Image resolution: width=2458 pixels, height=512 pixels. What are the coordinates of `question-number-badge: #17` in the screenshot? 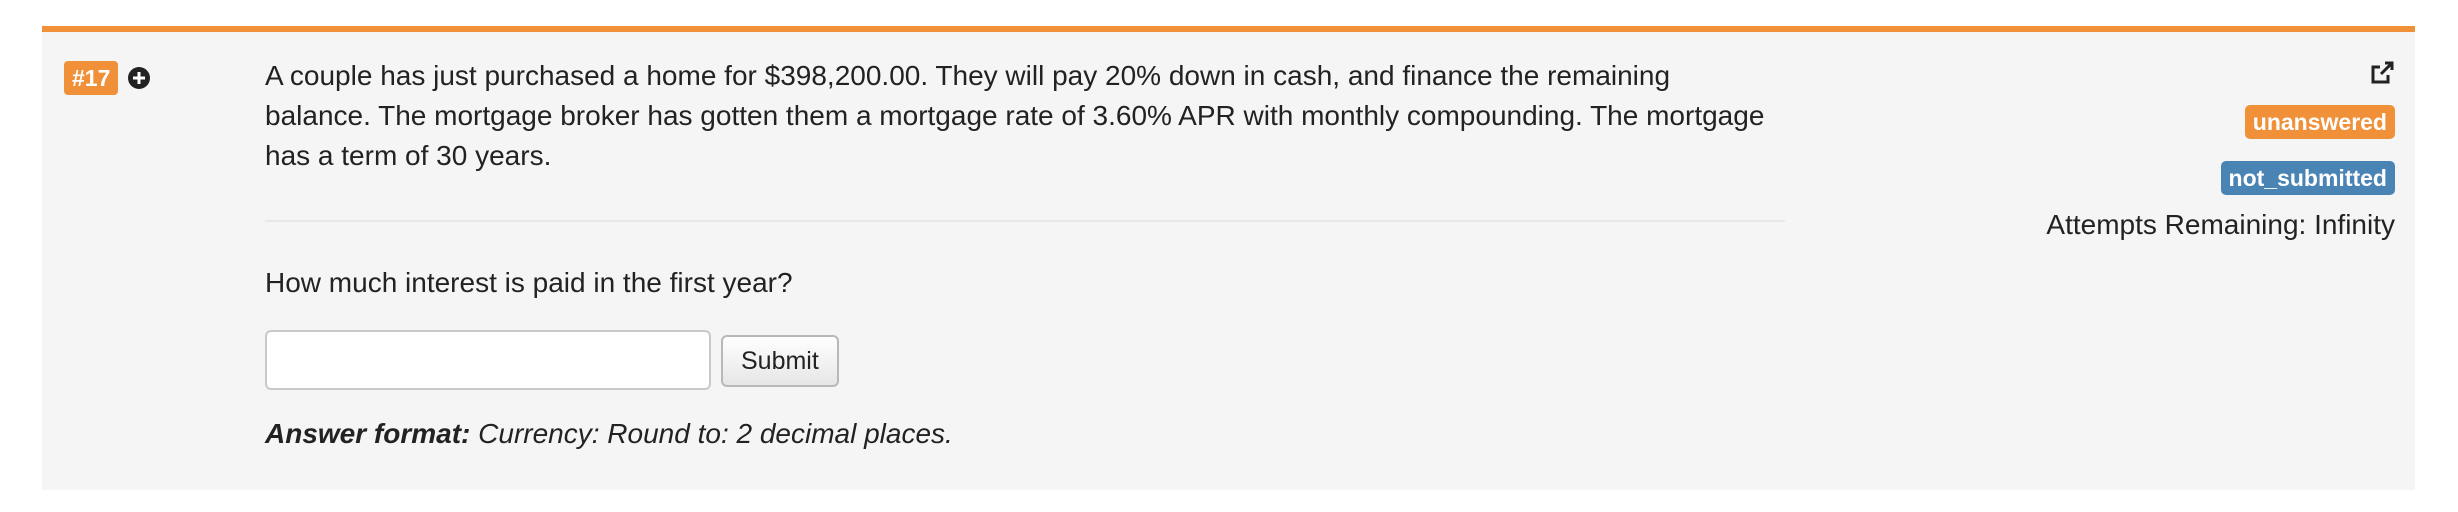 It's located at (91, 78).